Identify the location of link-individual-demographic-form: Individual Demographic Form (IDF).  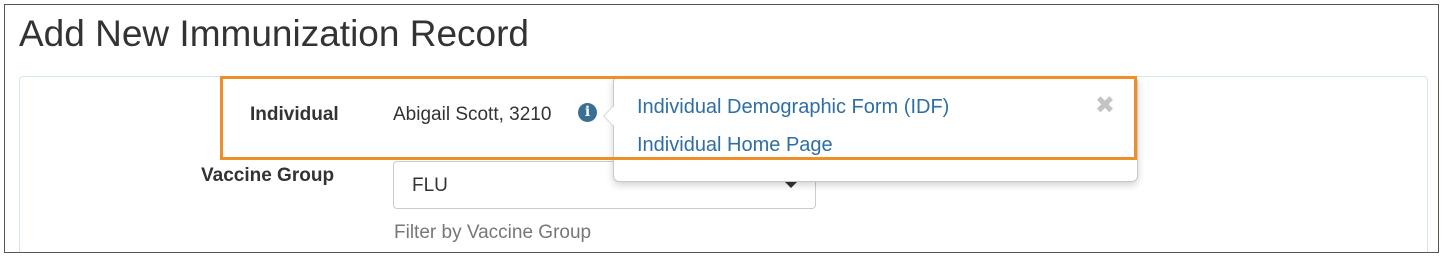
(793, 107).